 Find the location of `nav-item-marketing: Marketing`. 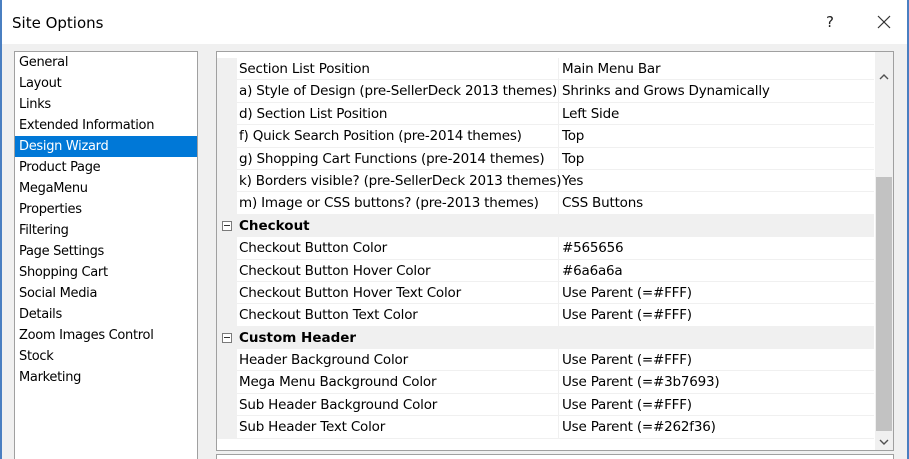

nav-item-marketing: Marketing is located at coordinates (106, 377).